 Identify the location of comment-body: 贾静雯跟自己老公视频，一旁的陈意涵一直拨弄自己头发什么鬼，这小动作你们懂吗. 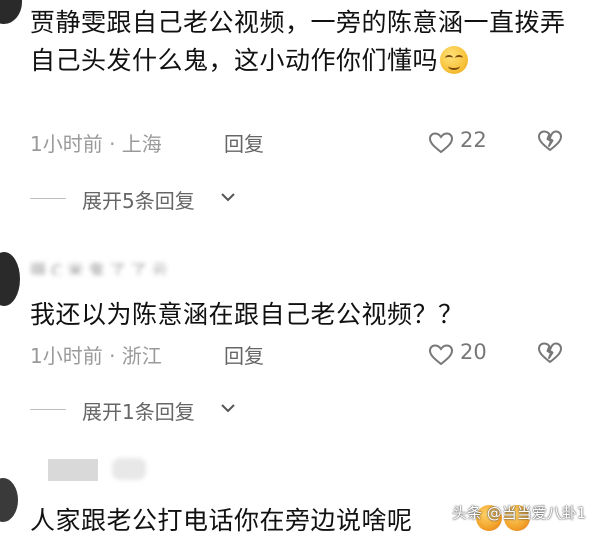
(298, 41).